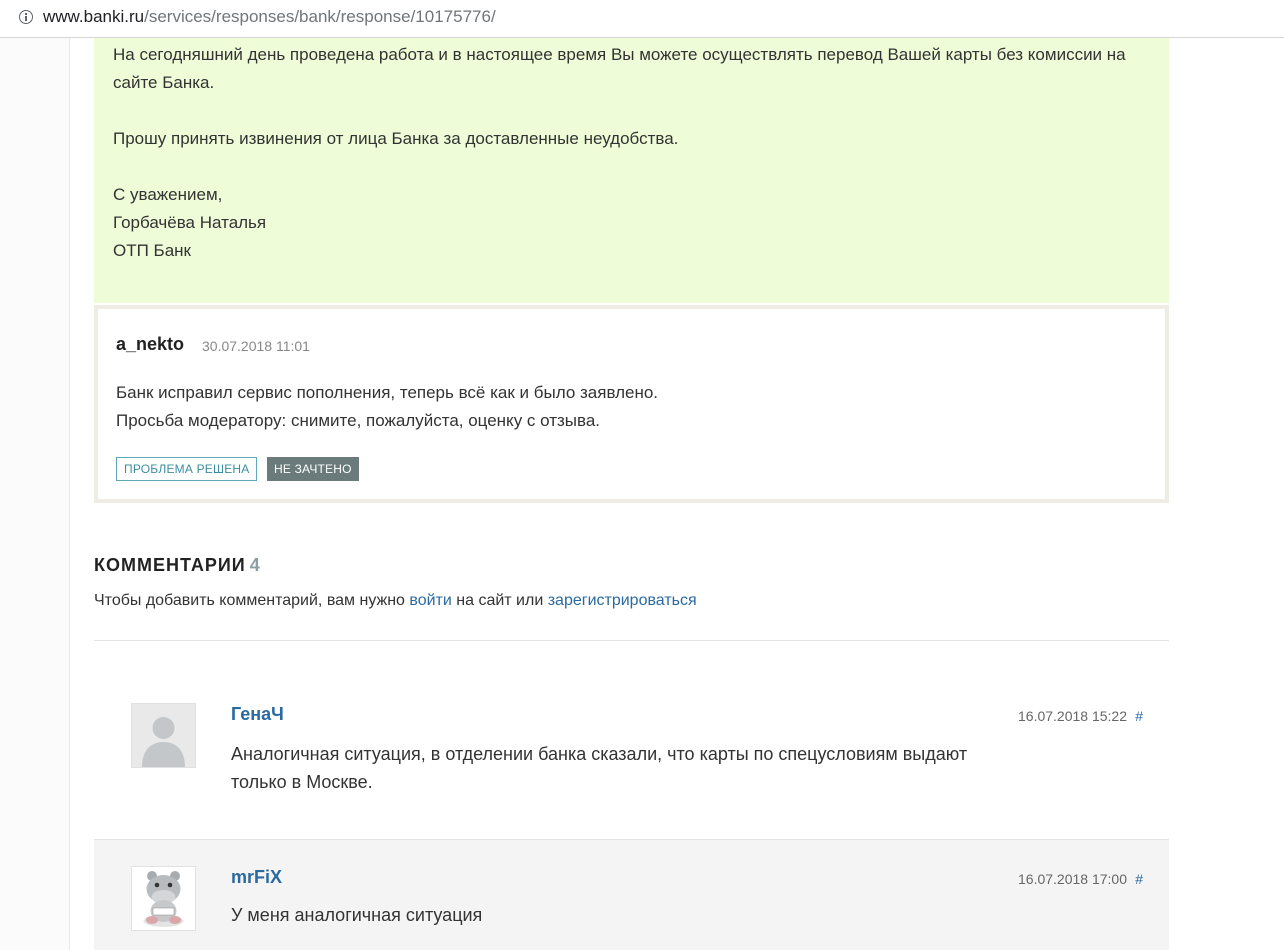  I want to click on hippo-avatar-icon, so click(163, 898).